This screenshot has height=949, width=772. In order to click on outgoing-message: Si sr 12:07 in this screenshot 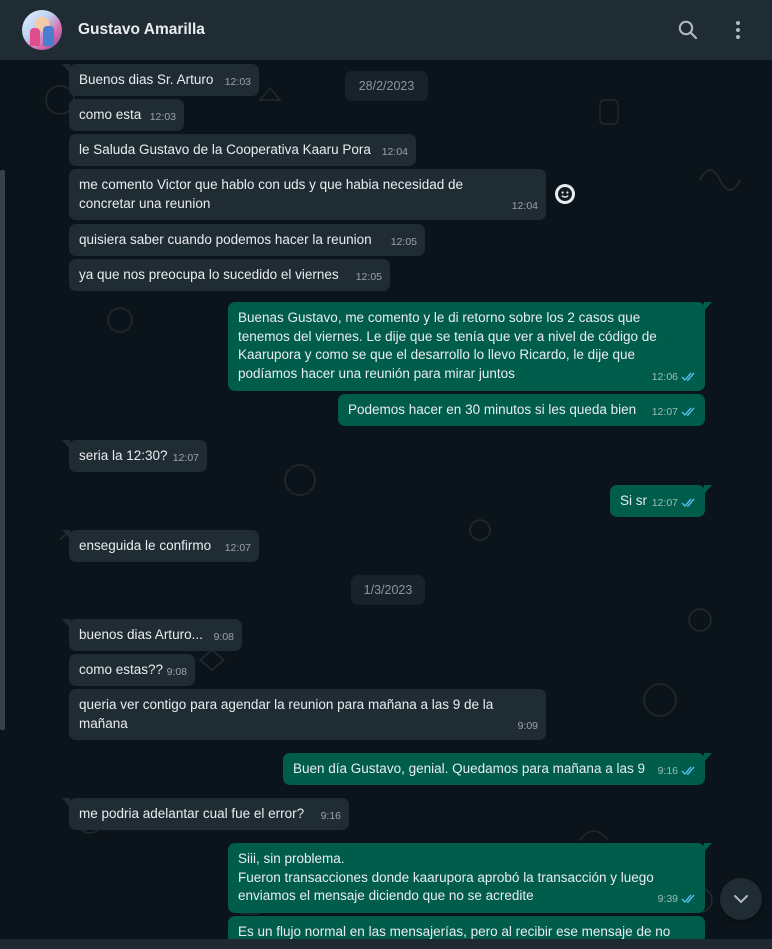, I will do `click(661, 501)`.